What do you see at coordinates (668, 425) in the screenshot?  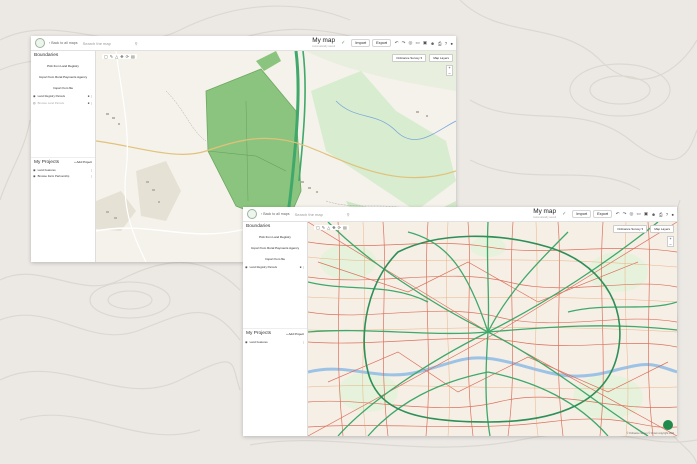 I see `chat-bubble-icon` at bounding box center [668, 425].